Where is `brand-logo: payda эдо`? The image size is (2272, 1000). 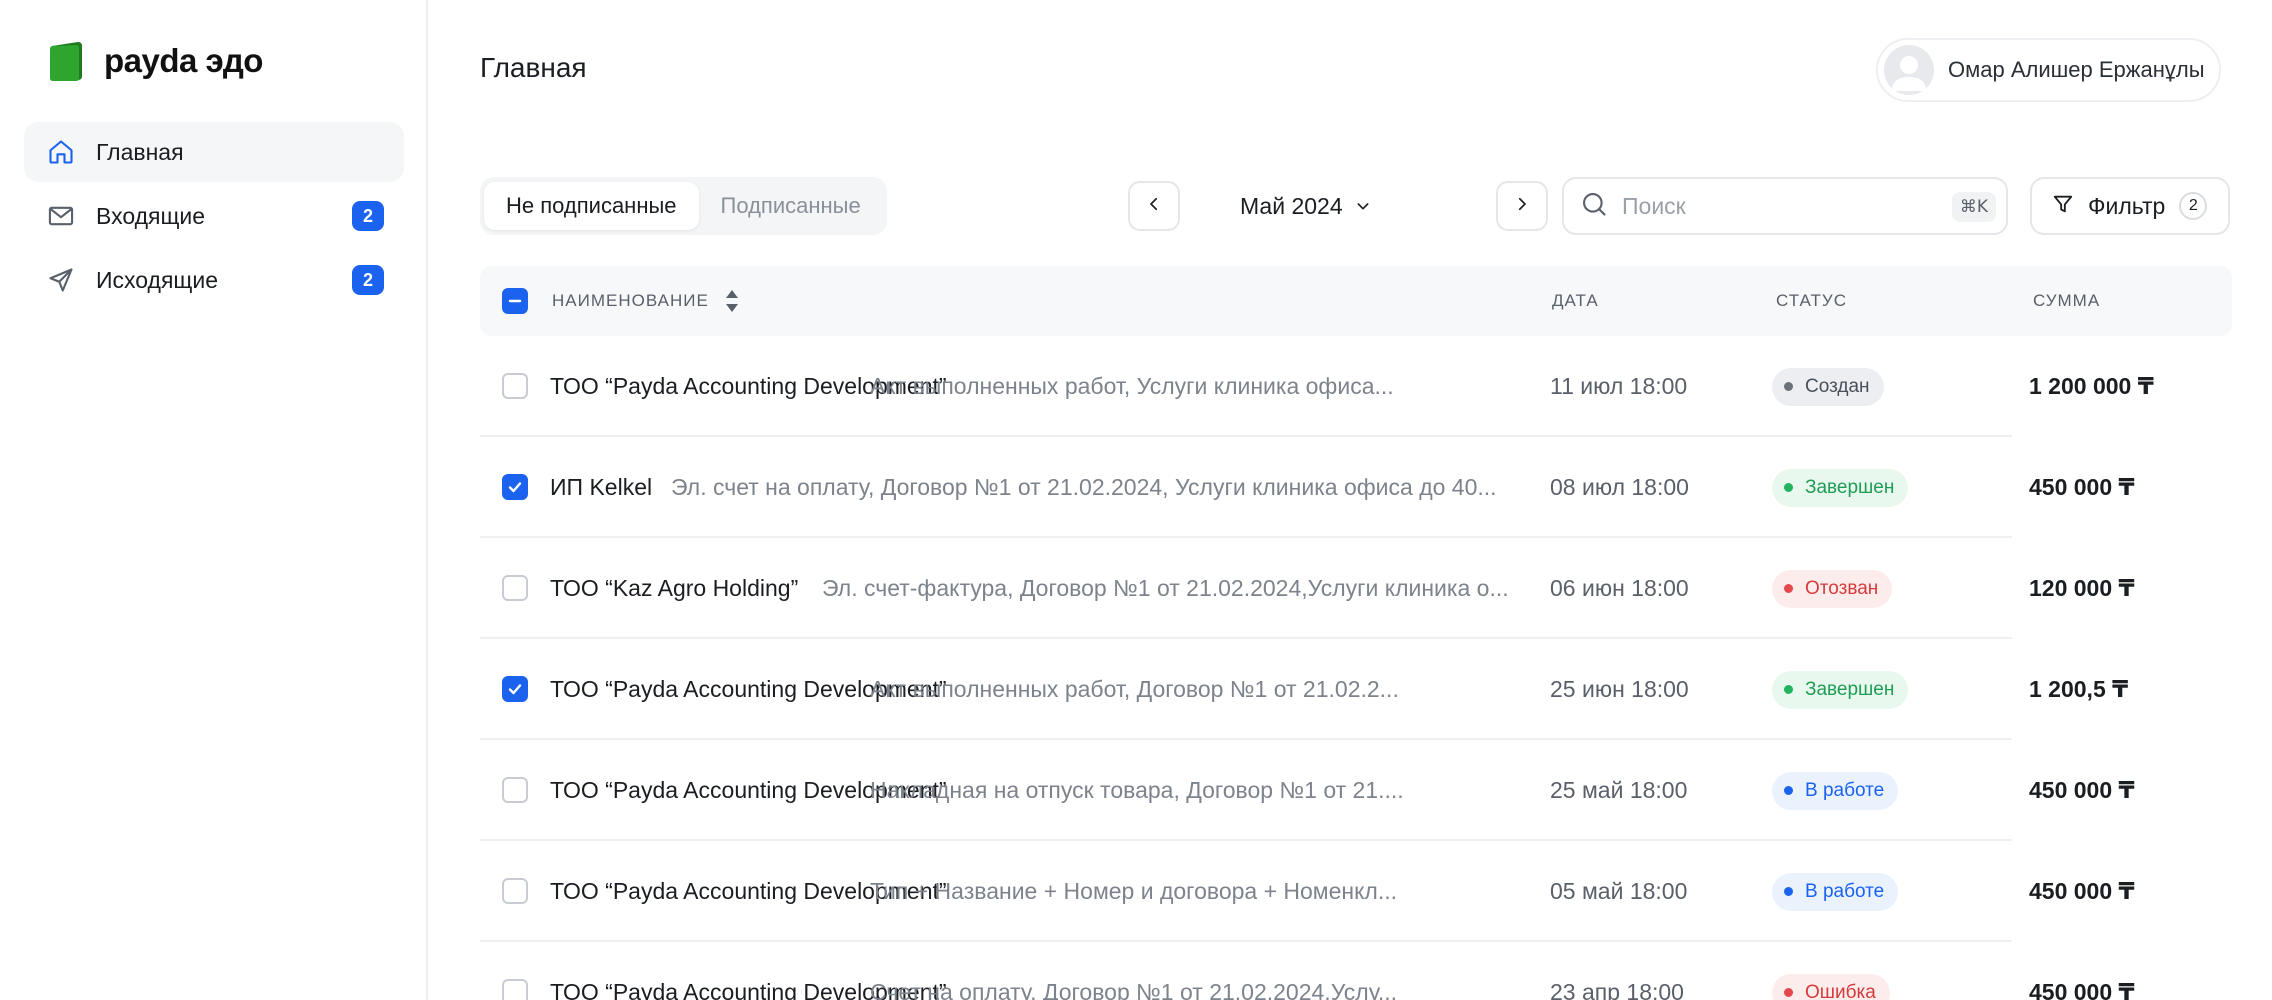
brand-logo: payda эдо is located at coordinates (155, 61).